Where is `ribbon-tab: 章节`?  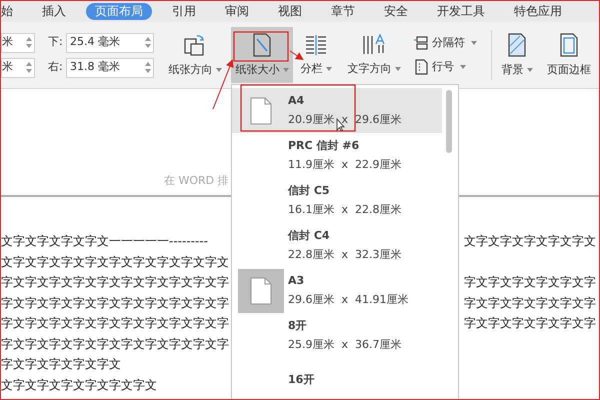
ribbon-tab: 章节 is located at coordinates (343, 11).